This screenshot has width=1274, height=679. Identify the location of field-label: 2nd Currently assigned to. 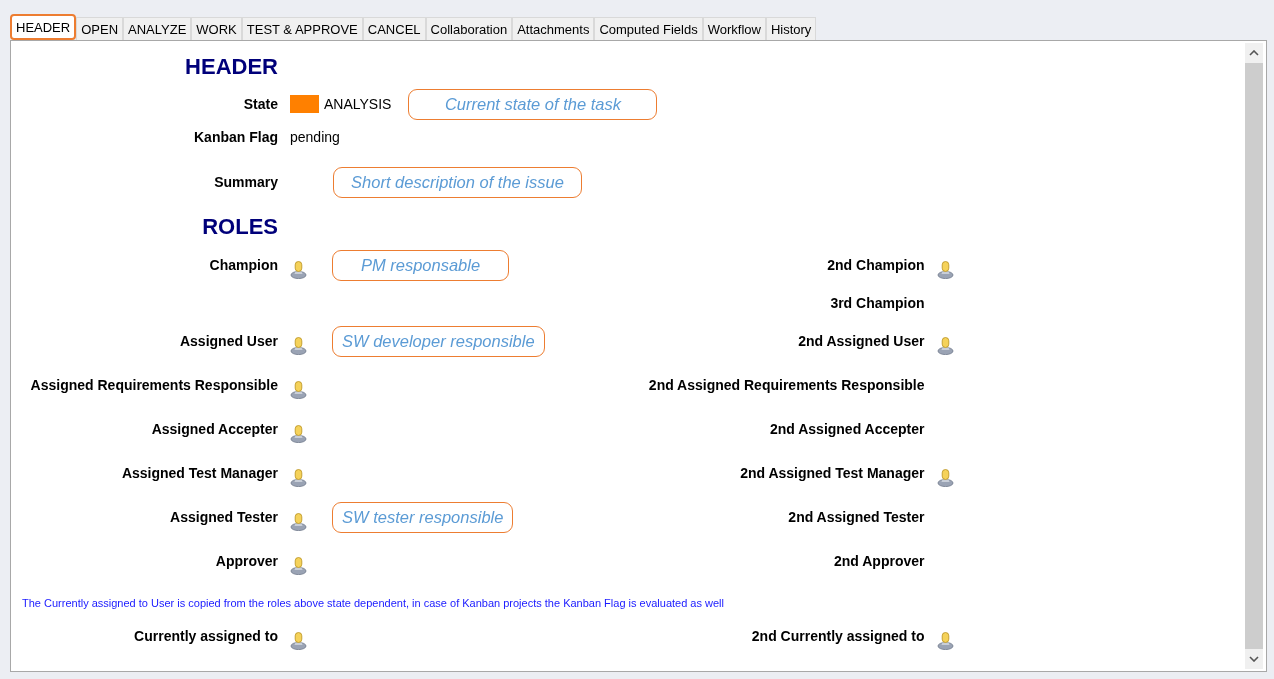
(838, 636).